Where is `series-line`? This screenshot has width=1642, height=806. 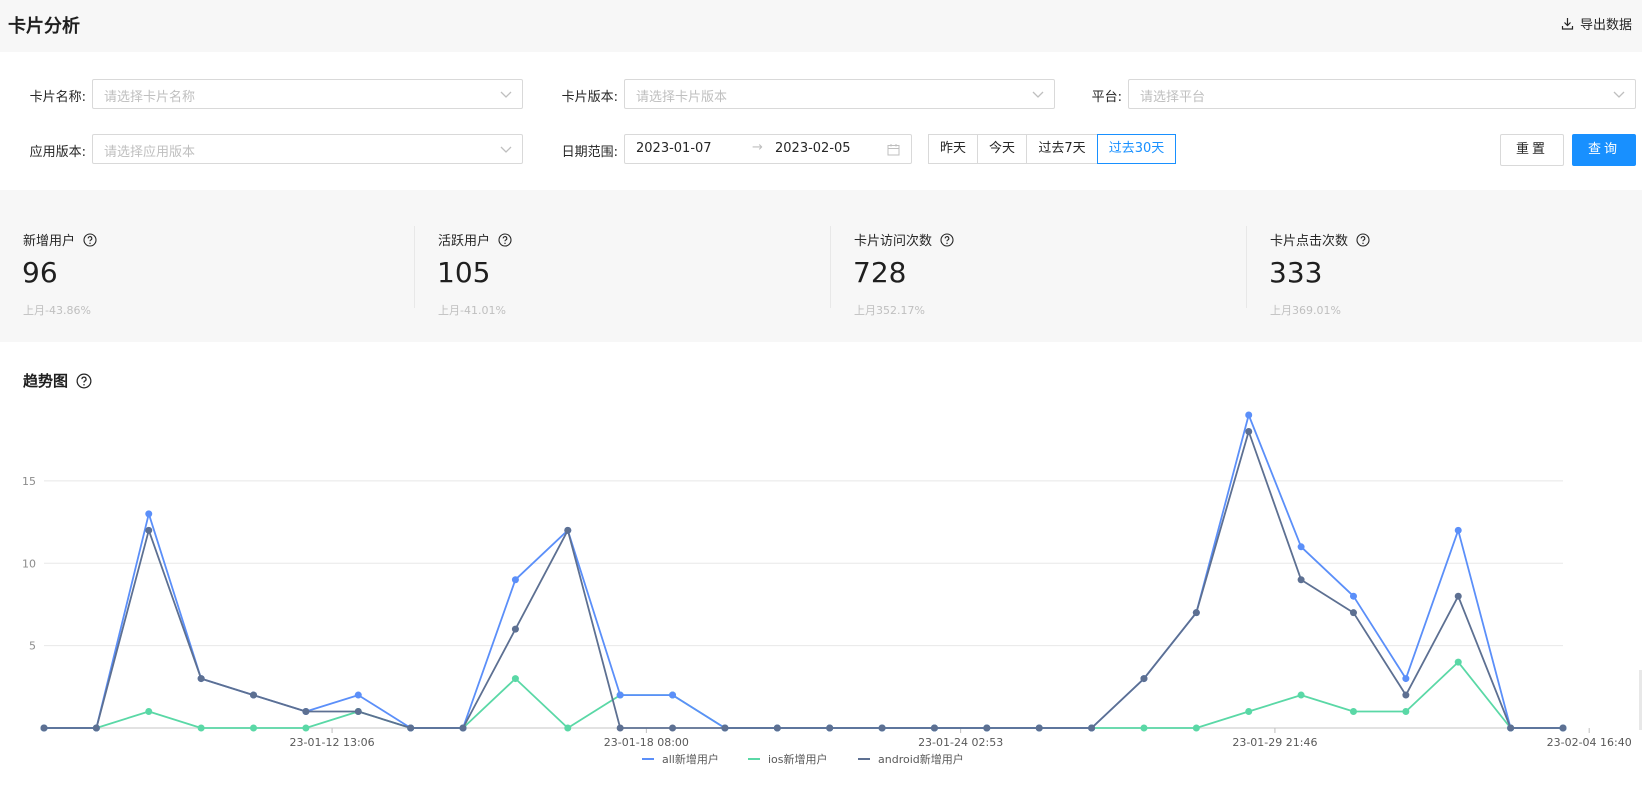
series-line is located at coordinates (803, 695).